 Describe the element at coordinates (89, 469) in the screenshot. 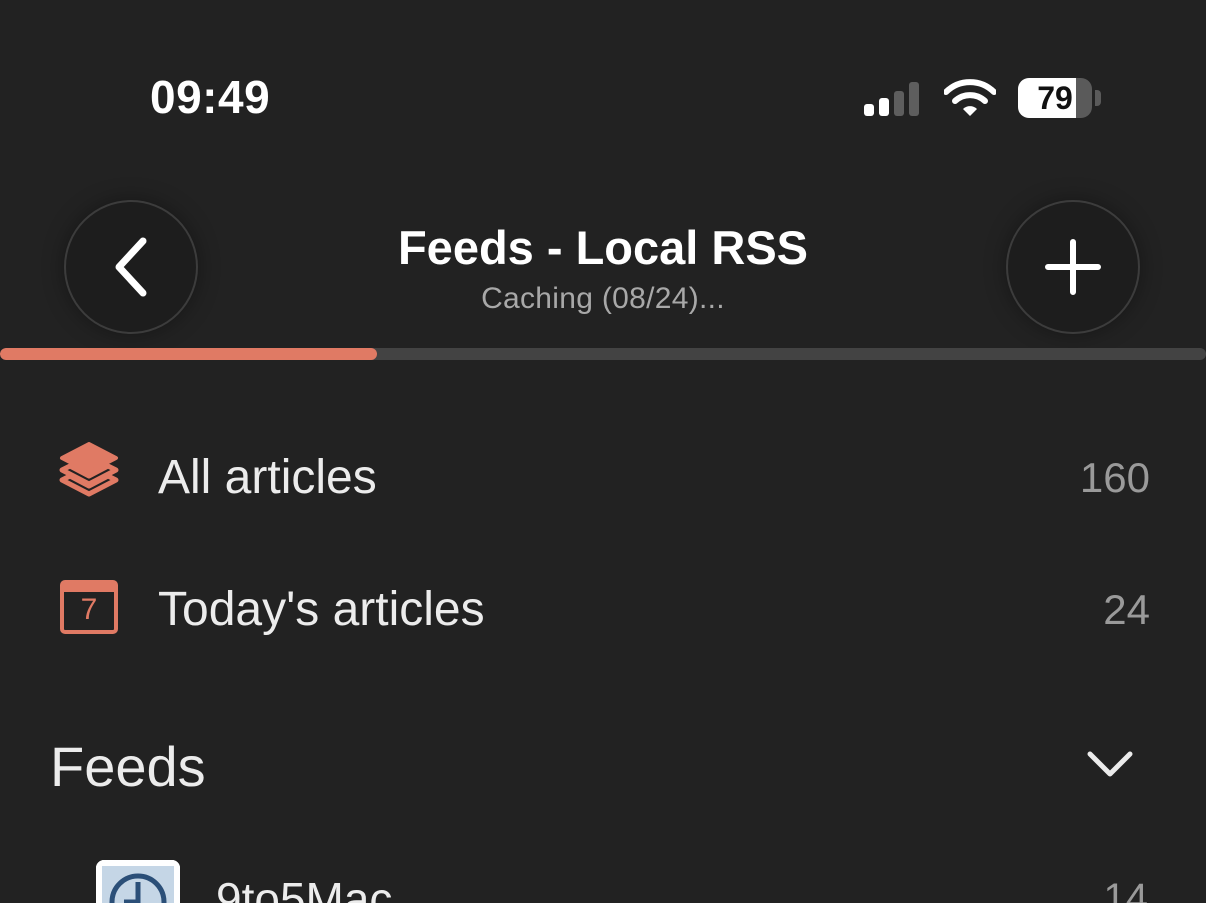

I see `stack-icon` at that location.